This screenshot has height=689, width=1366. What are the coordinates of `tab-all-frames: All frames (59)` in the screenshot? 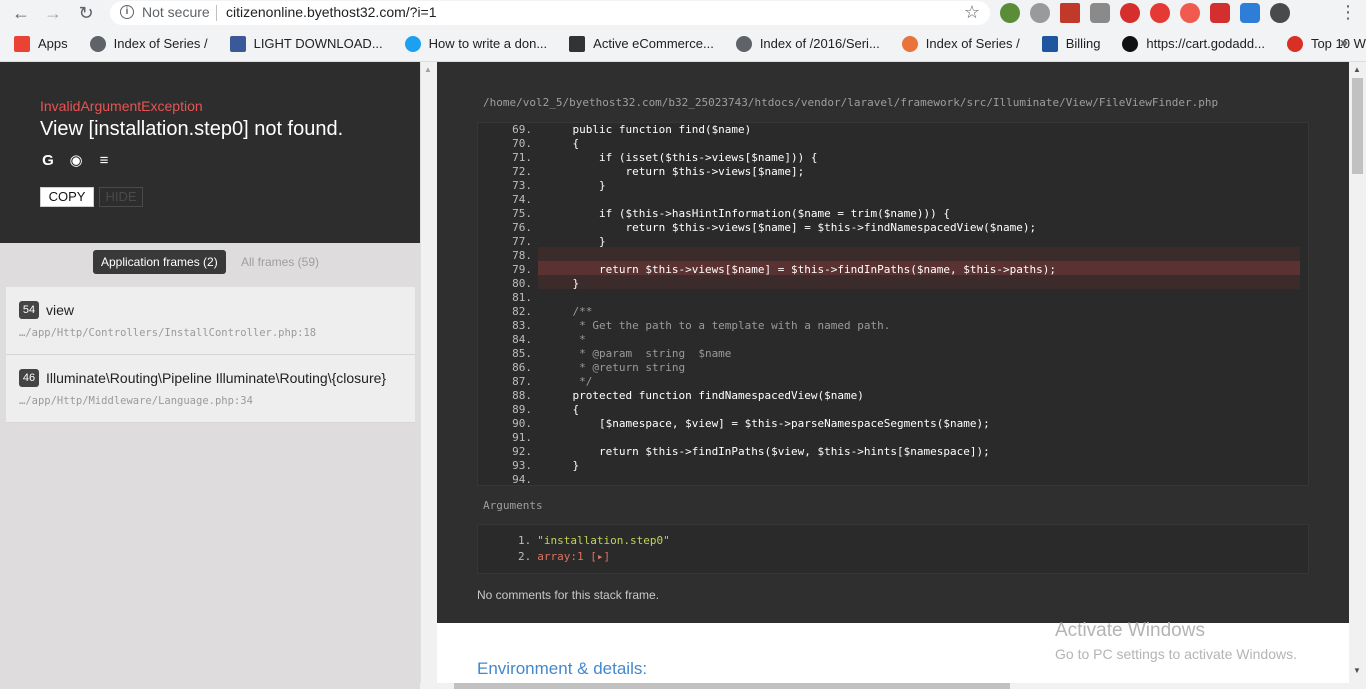 It's located at (280, 262).